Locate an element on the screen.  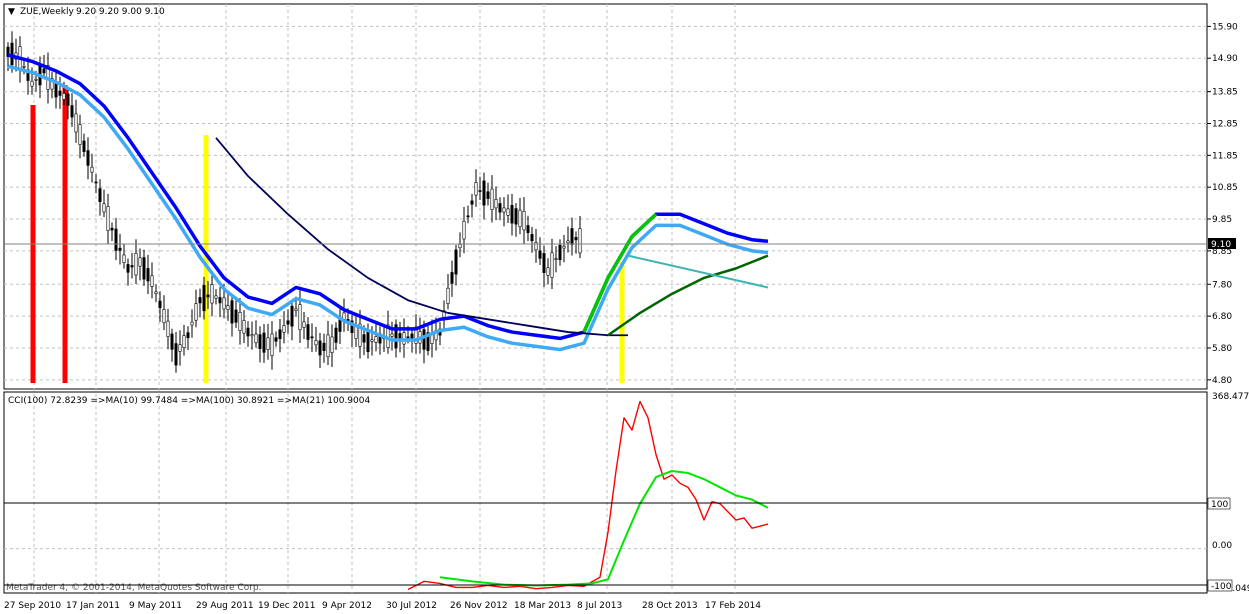
y-tick-label: 9.85 is located at coordinates (1222, 220).